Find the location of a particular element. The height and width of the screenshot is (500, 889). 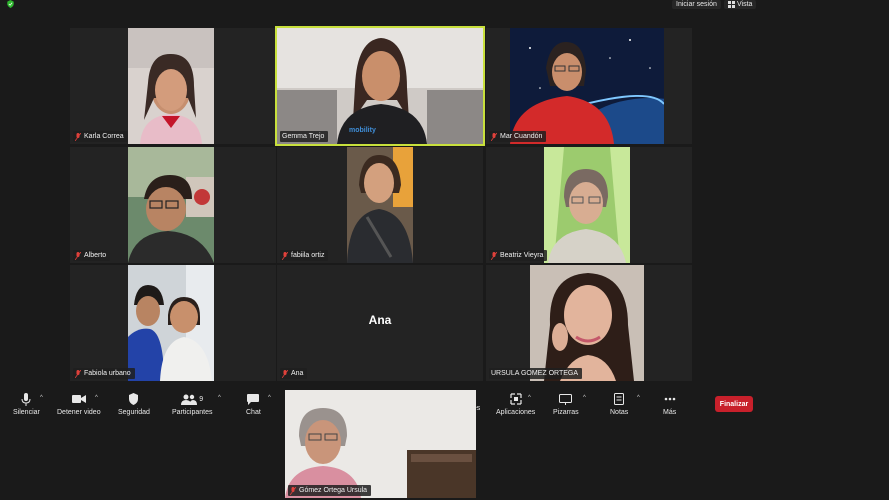

participant-name-bar: Alberto is located at coordinates (92, 255).